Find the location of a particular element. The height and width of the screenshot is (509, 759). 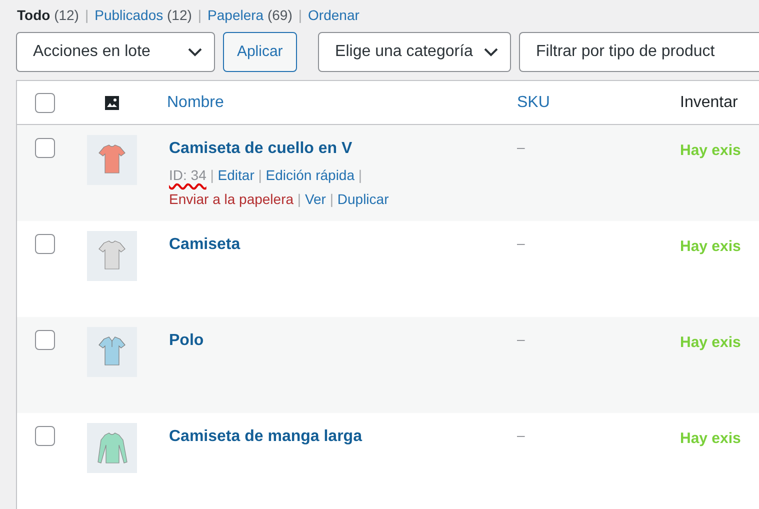

view-filter-link: Ordenar is located at coordinates (334, 15).